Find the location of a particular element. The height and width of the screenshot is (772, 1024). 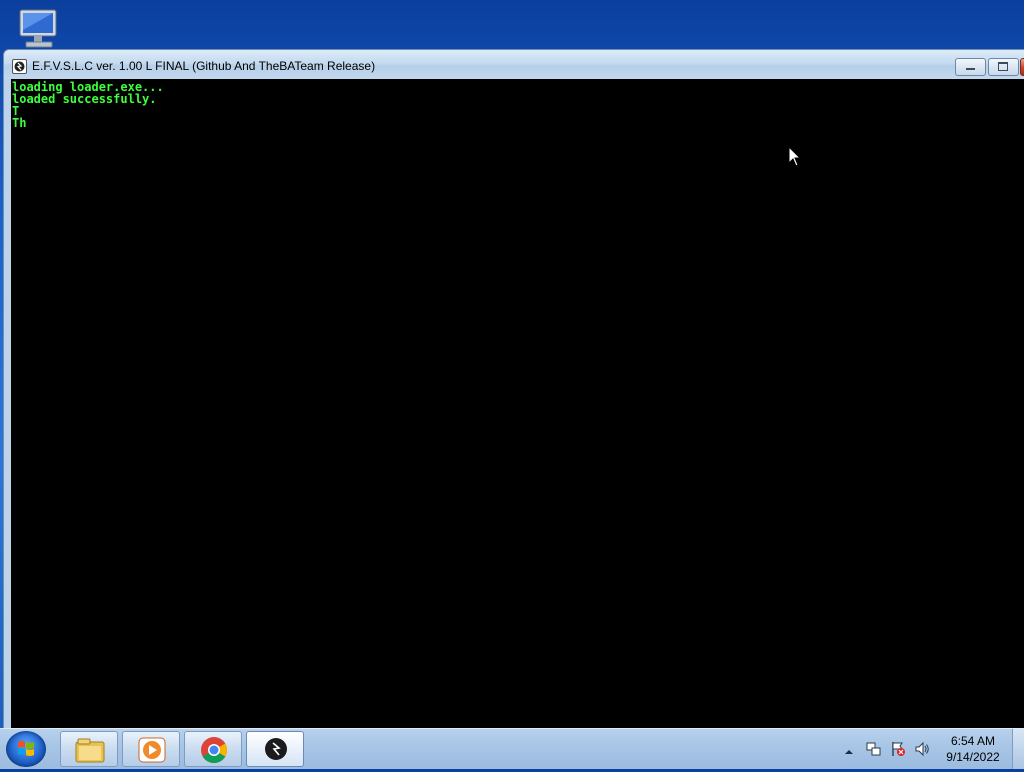

taskbar: 6:54 AM 9/14/2022 is located at coordinates (512, 748).